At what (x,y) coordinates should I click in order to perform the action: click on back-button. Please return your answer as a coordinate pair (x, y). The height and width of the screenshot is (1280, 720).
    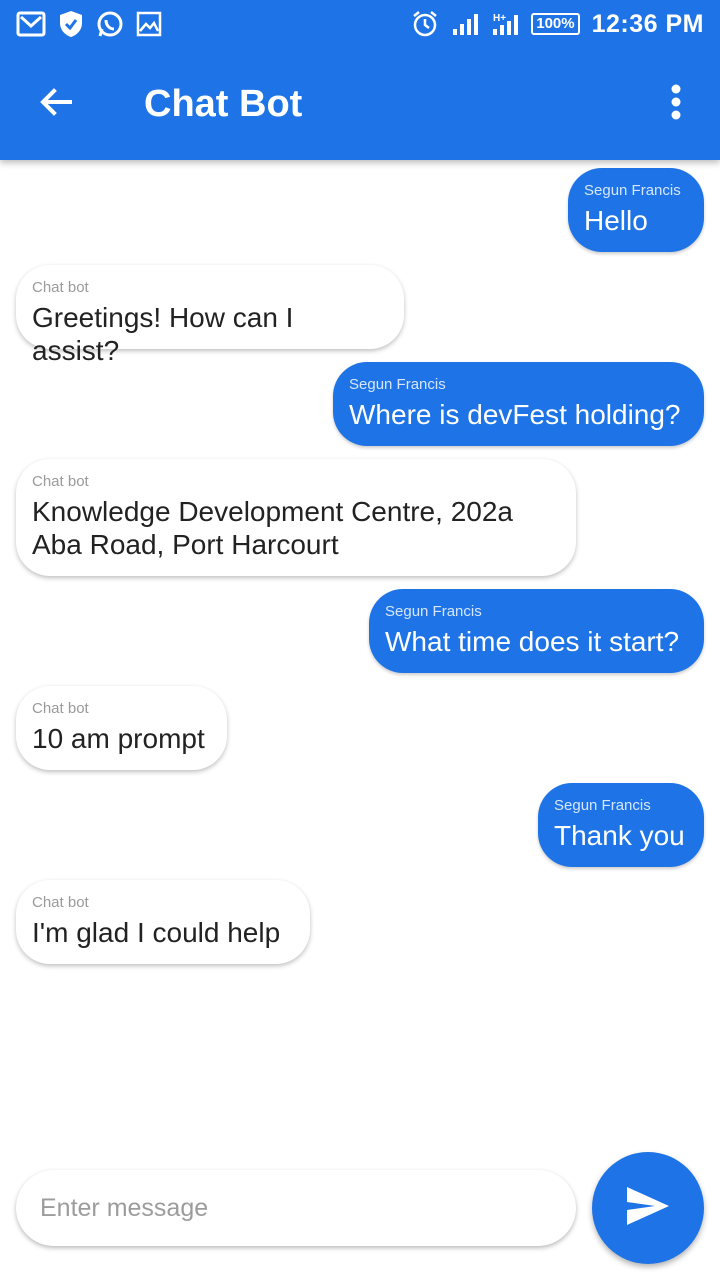
    Looking at the image, I should click on (56, 104).